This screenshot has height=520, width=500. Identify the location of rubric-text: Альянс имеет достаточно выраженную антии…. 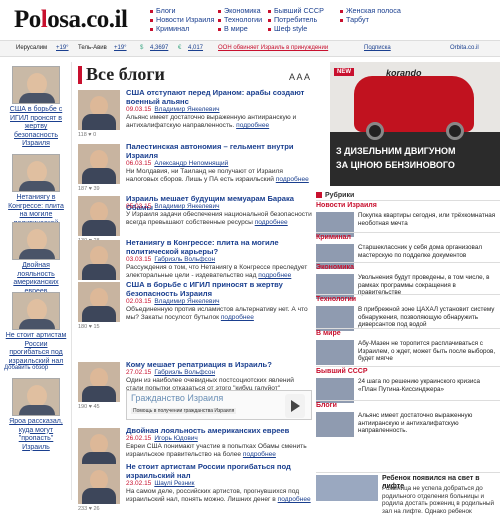
(429, 423).